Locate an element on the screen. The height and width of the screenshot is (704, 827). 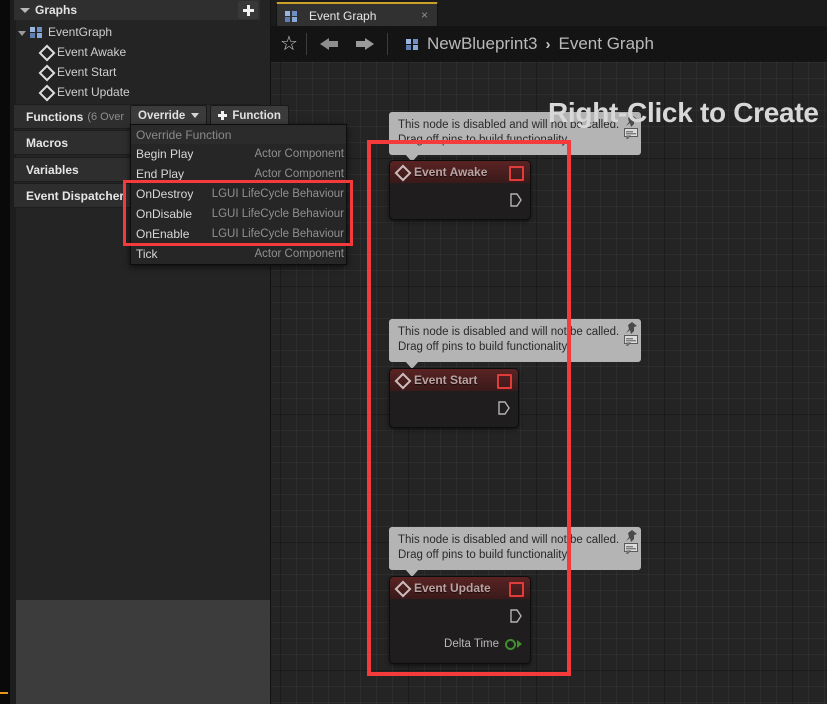
tree-item-event-awake: Event Awake is located at coordinates (137, 52).